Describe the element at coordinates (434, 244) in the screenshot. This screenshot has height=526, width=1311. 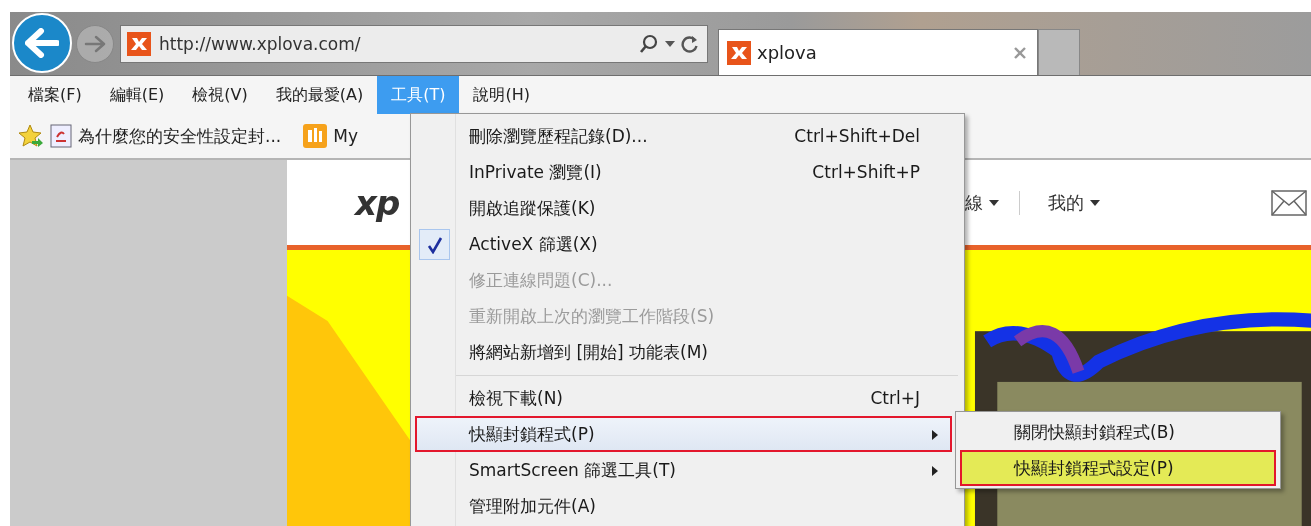
I see `checkmark-icon` at that location.